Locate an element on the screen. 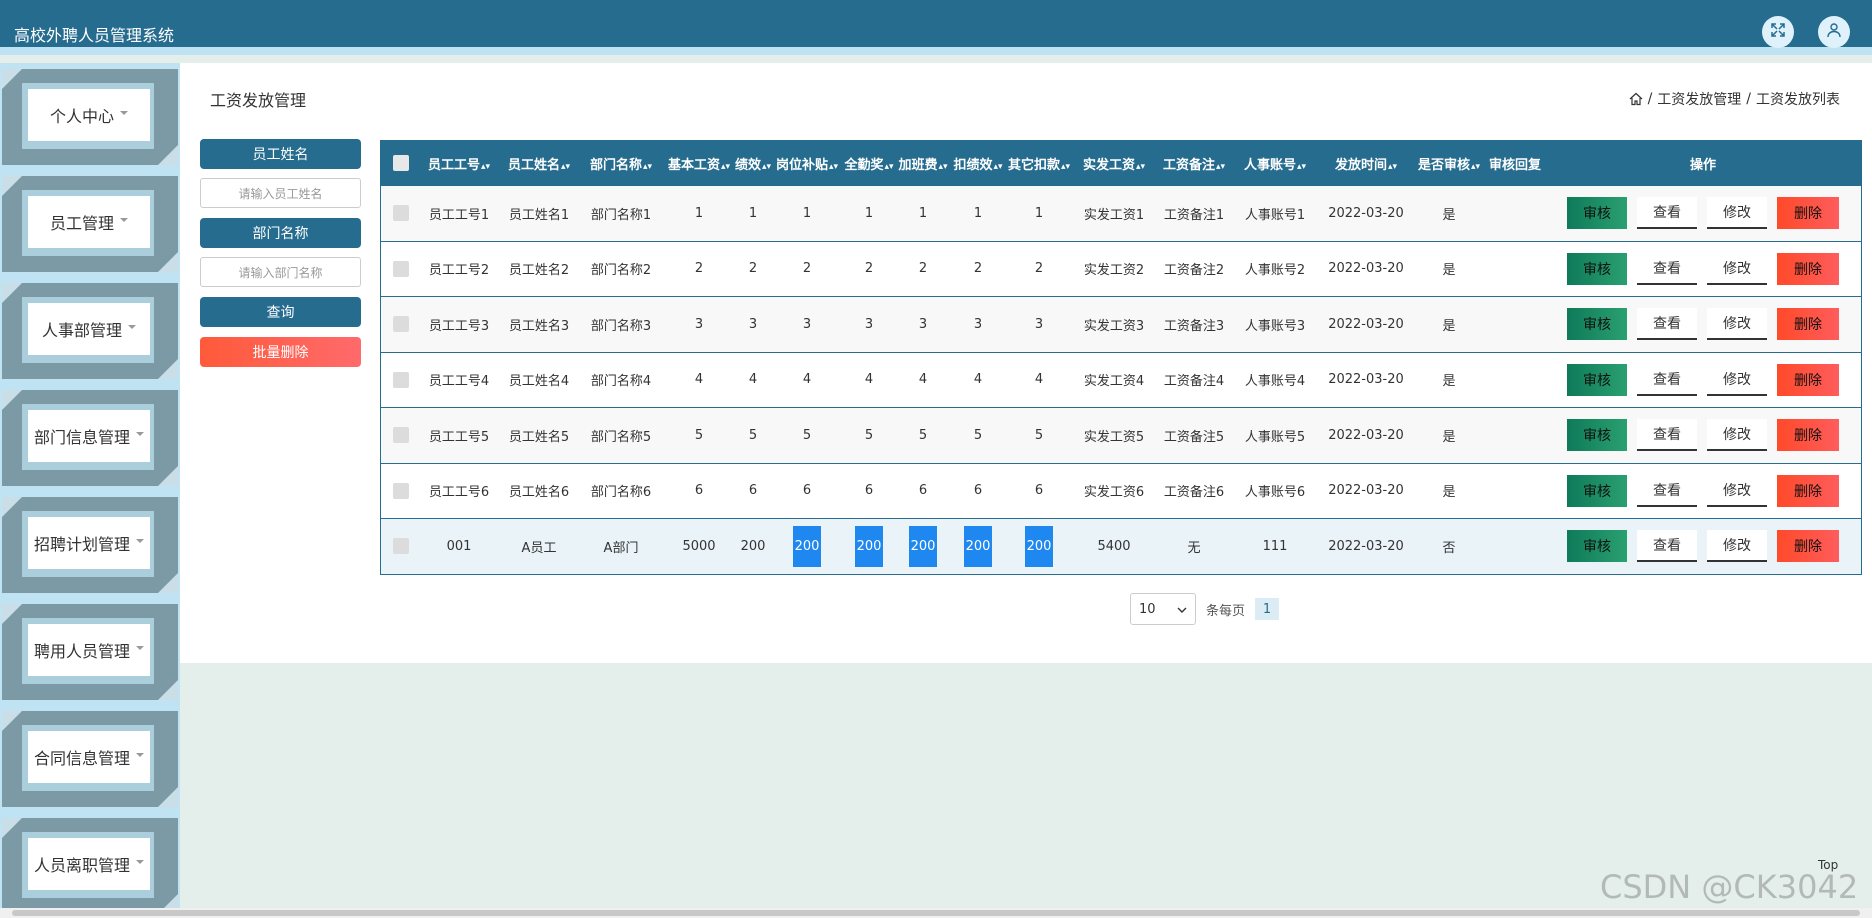 The height and width of the screenshot is (918, 1872). column-header: 发放时间▴▾ is located at coordinates (1366, 163).